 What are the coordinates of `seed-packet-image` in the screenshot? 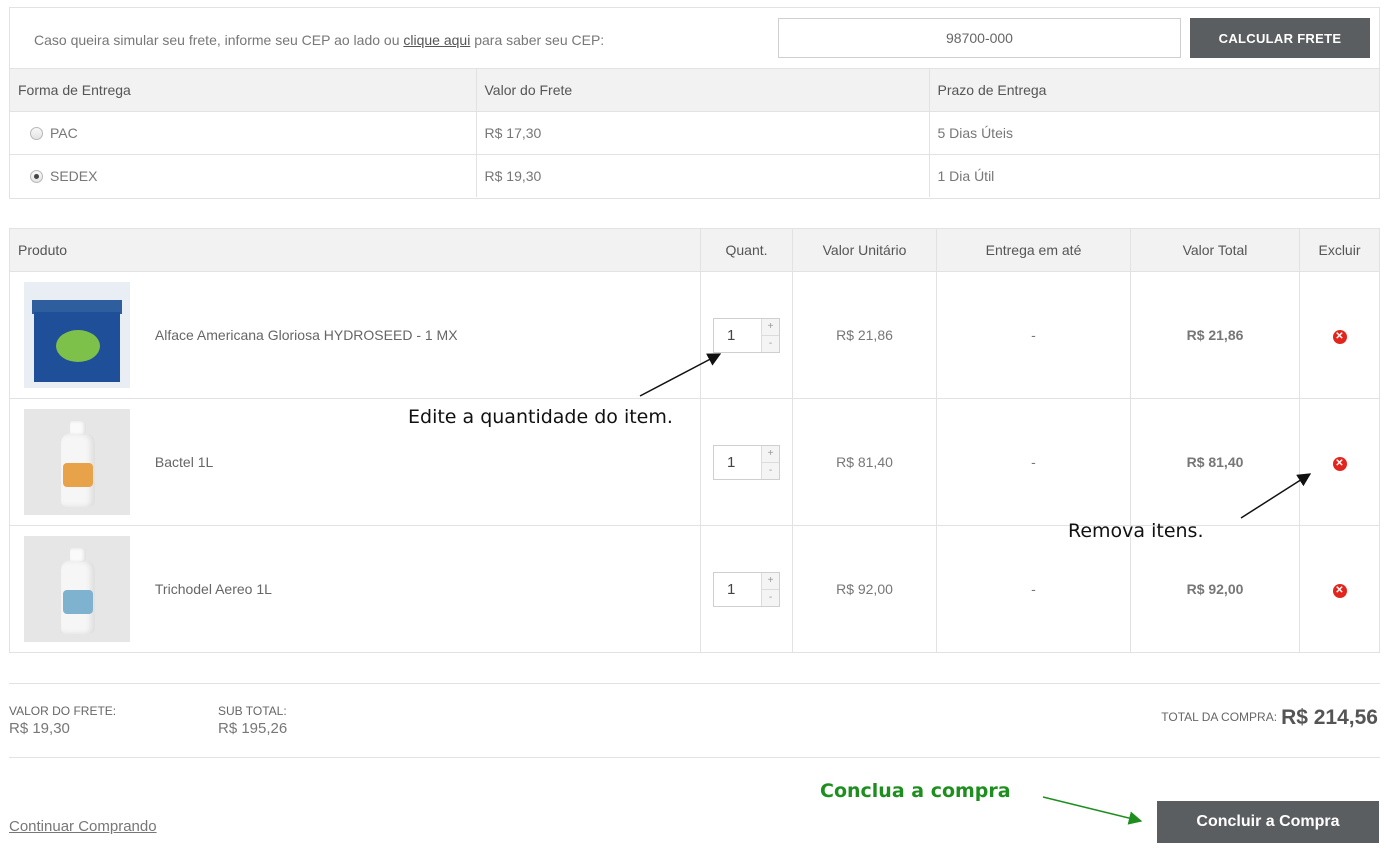 It's located at (77, 335).